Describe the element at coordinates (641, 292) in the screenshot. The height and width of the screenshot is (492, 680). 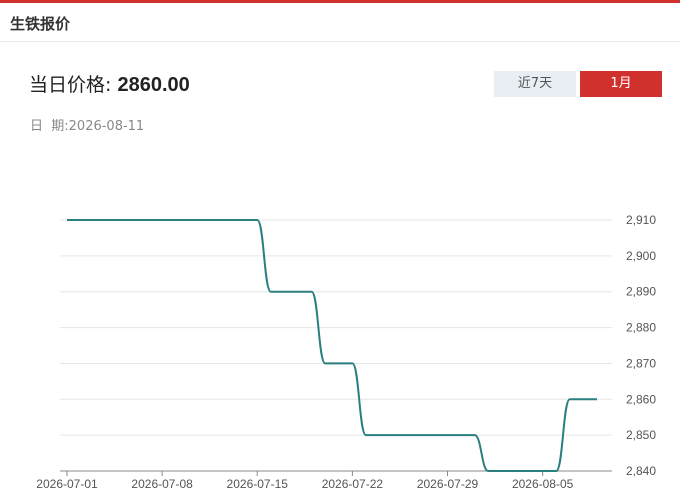
I see `y-tick-label: 2,890` at that location.